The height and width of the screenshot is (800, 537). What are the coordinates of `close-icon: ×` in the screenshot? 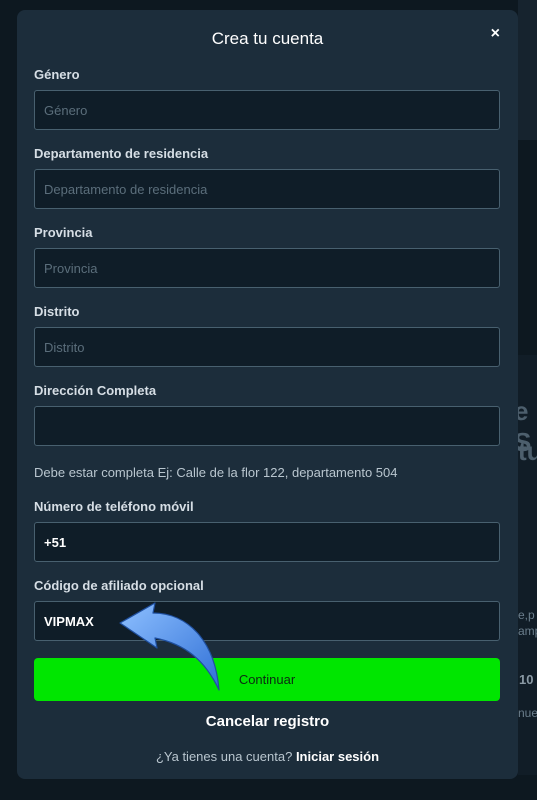 It's located at (495, 34).